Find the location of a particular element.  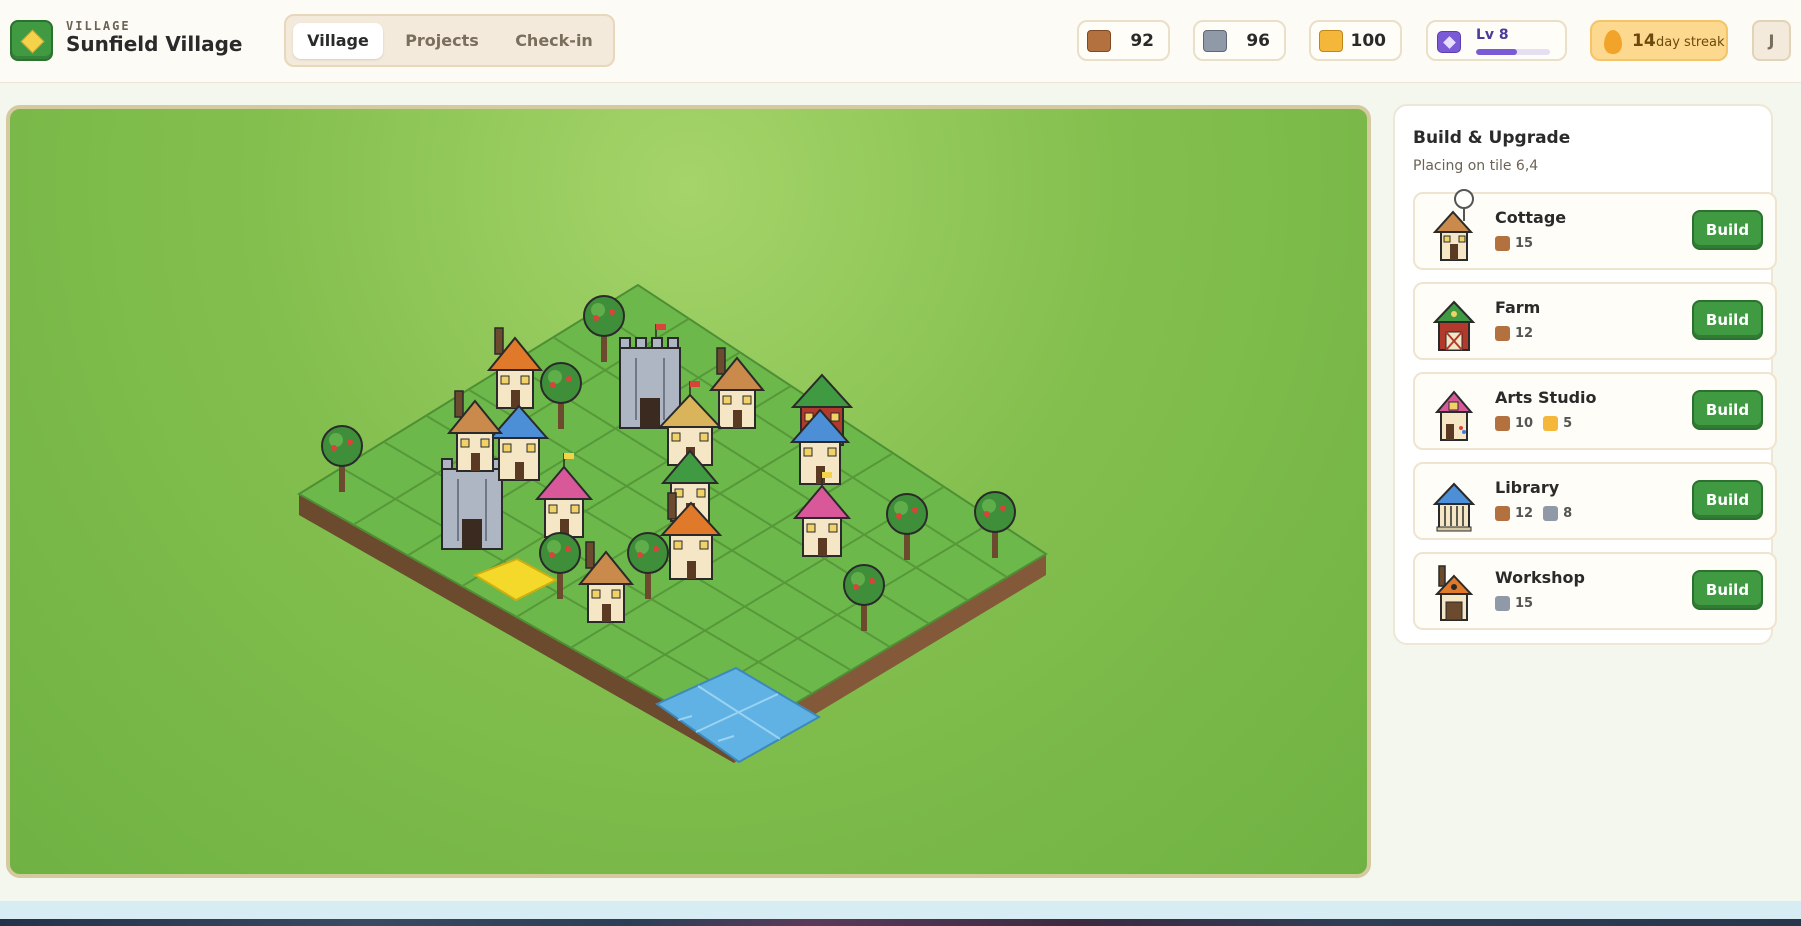

build-card-arts-studio: Arts Studio 10 5 Build is located at coordinates (1595, 411).